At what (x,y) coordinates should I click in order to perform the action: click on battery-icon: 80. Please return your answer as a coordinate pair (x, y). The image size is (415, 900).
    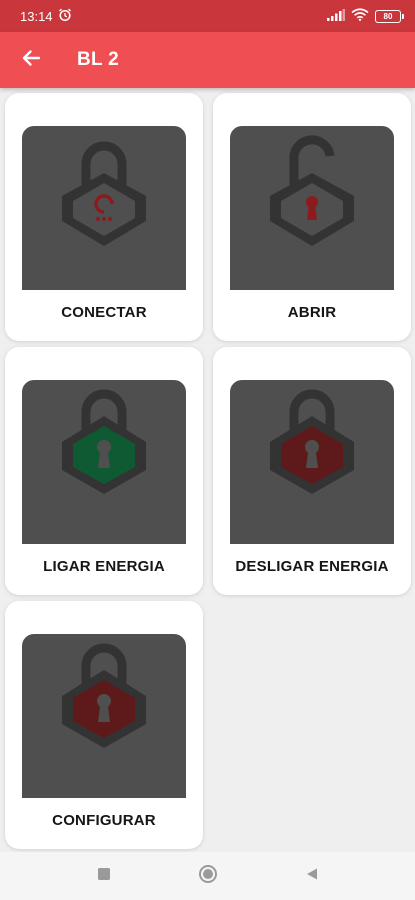
    Looking at the image, I should click on (389, 16).